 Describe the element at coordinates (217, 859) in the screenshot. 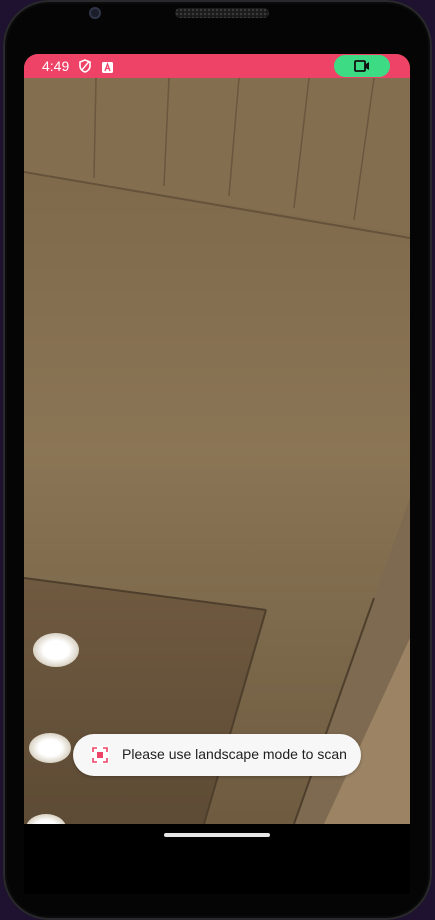

I see `navigation-bar` at that location.